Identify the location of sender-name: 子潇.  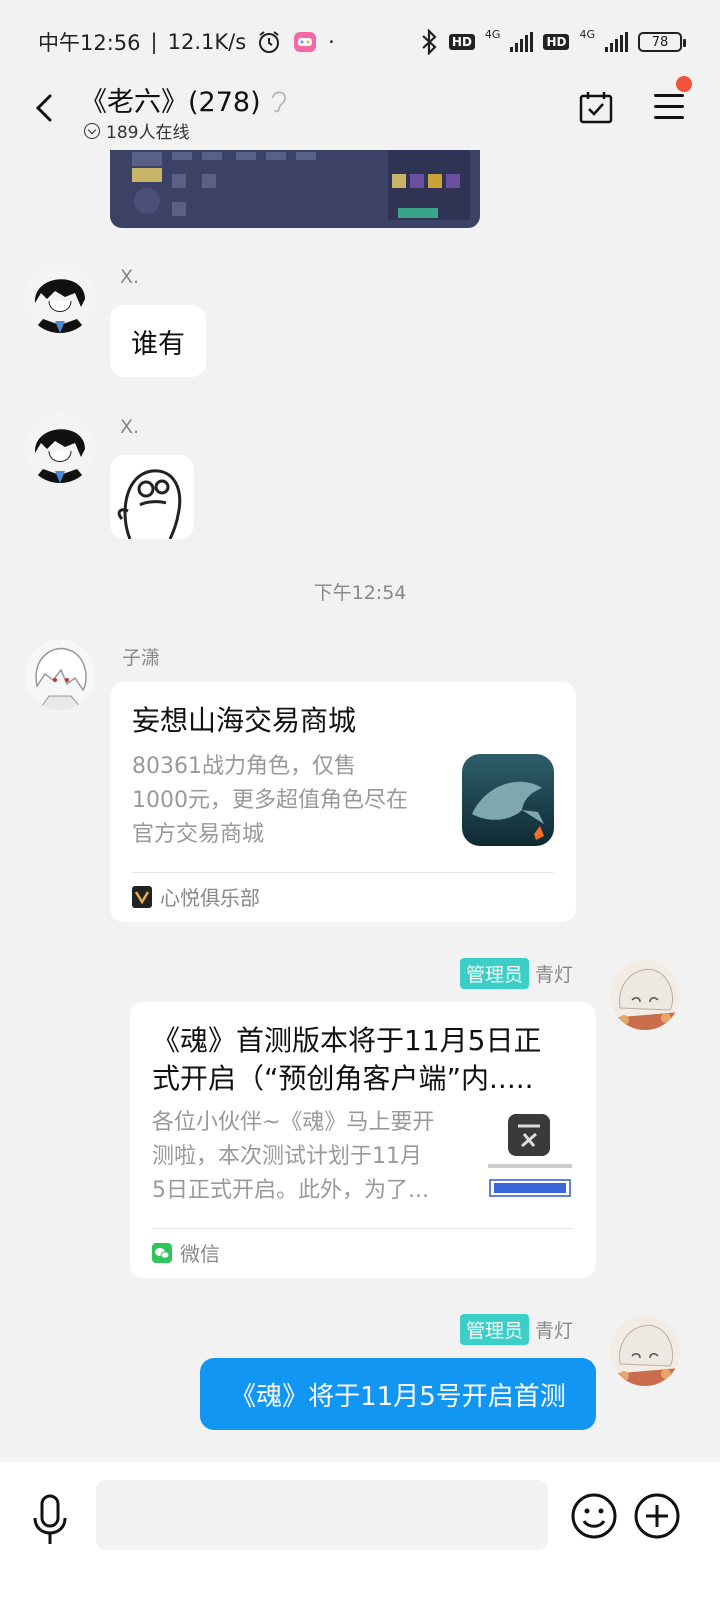
(141, 658).